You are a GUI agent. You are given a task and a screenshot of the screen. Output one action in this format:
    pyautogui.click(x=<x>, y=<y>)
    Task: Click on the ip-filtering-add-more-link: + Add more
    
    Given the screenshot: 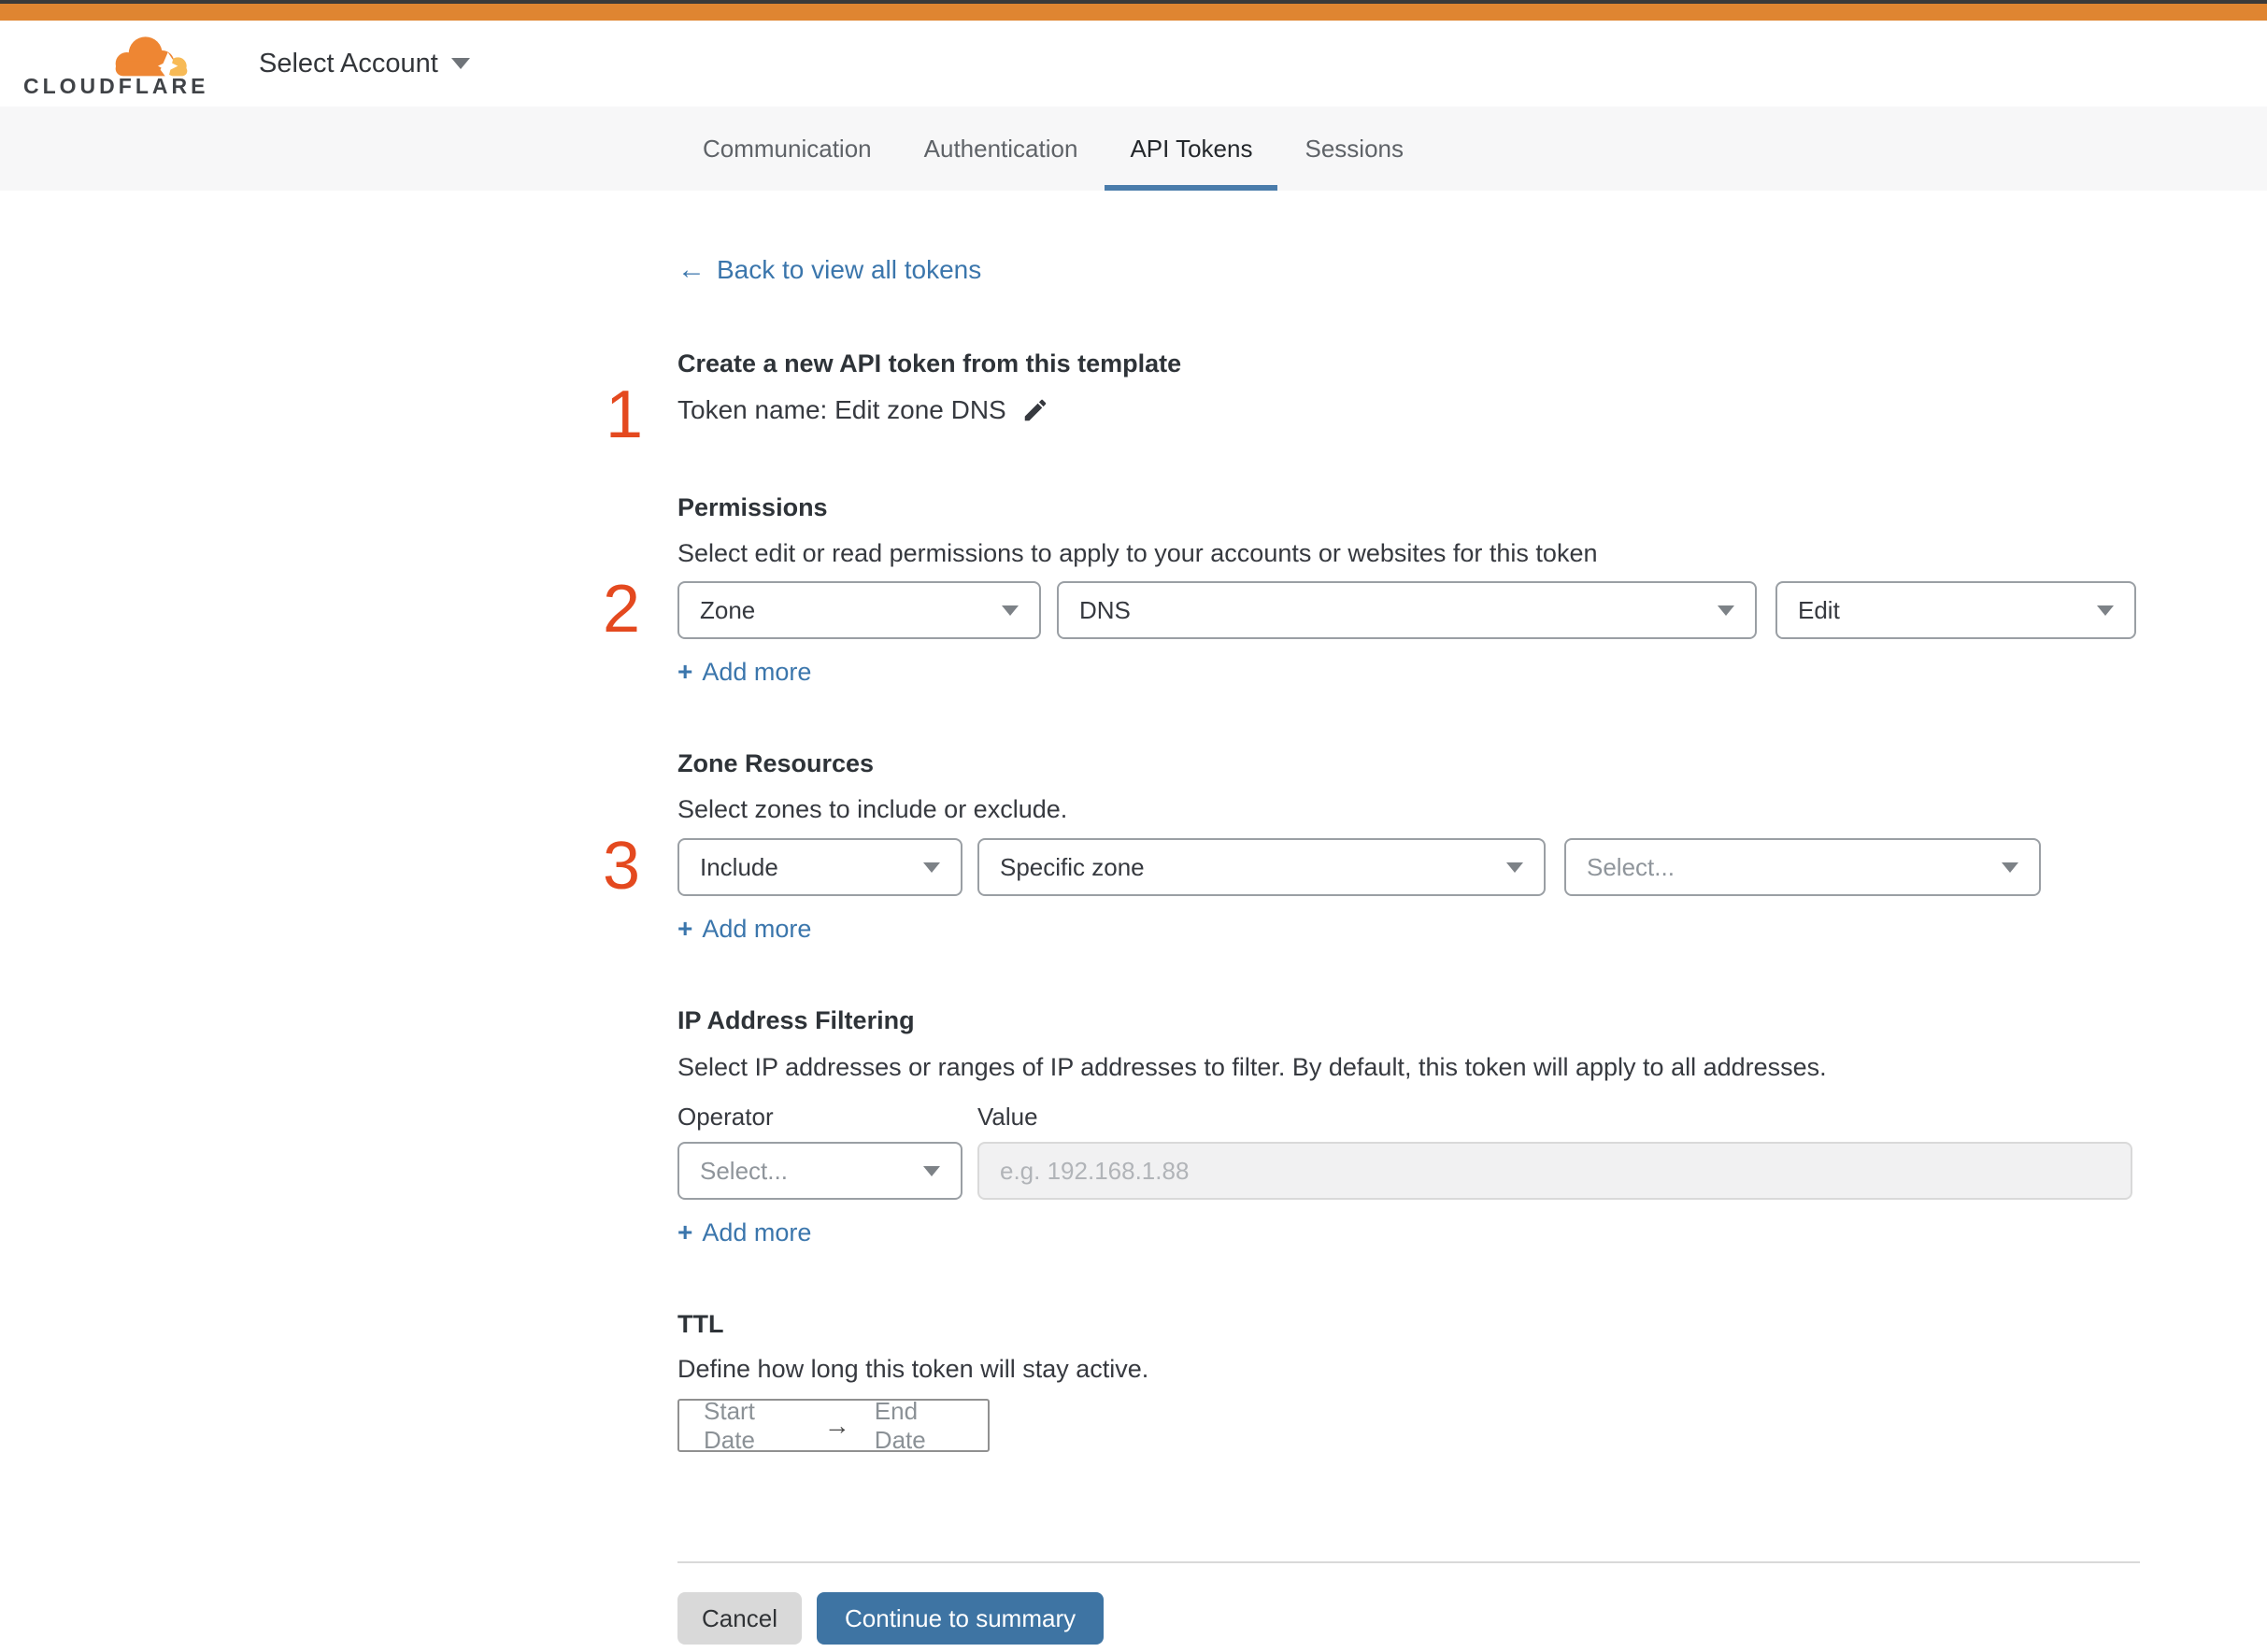 What is the action you would take?
    pyautogui.click(x=744, y=1232)
    